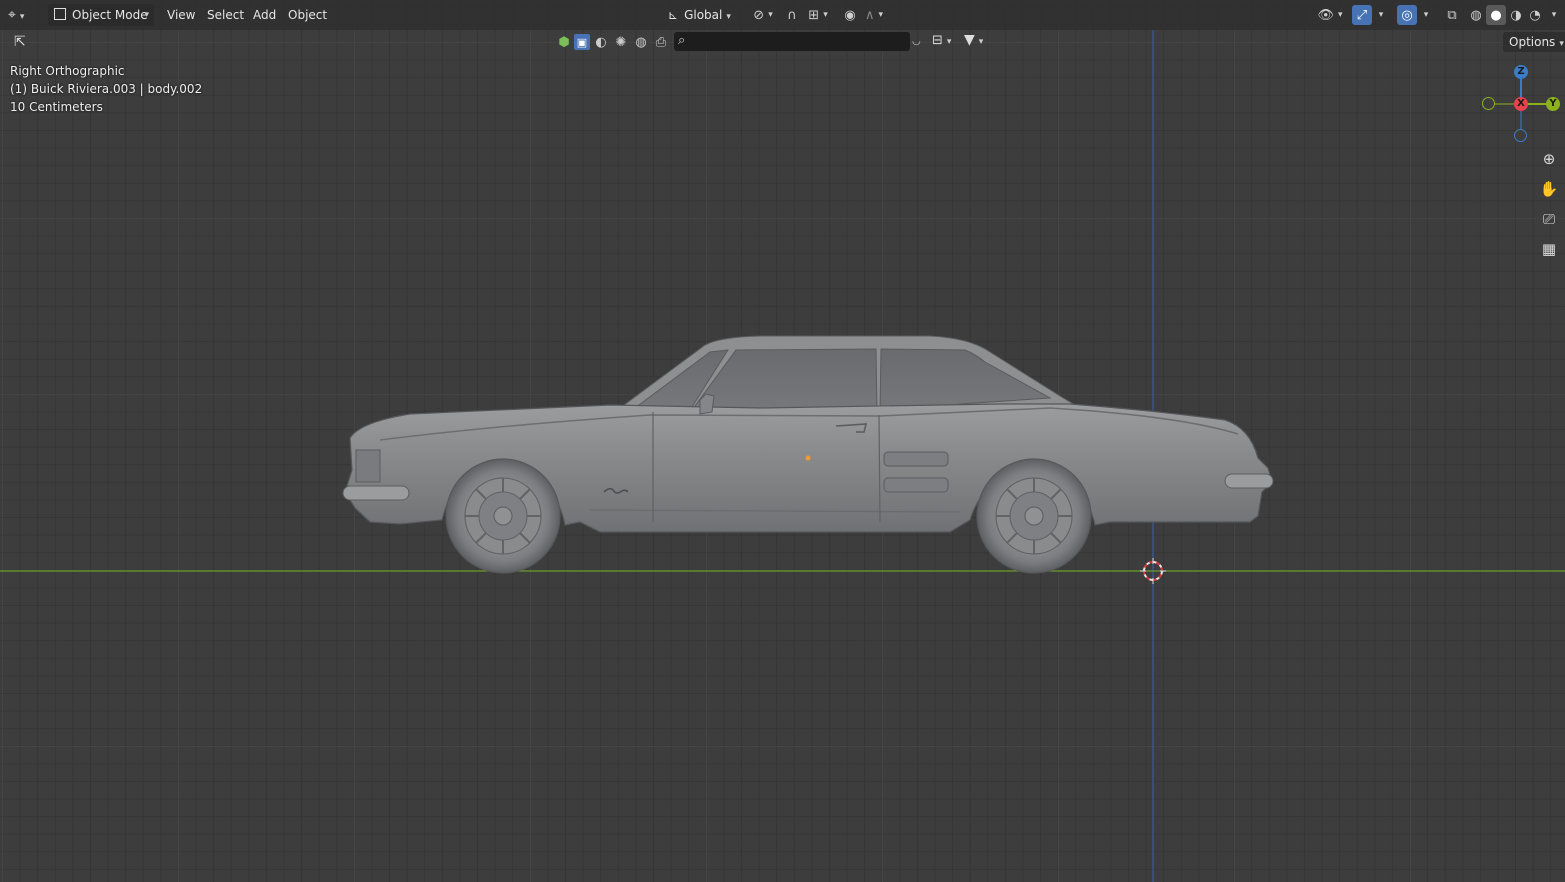  Describe the element at coordinates (1549, 249) in the screenshot. I see `grid-toggle-icon: ▦` at that location.